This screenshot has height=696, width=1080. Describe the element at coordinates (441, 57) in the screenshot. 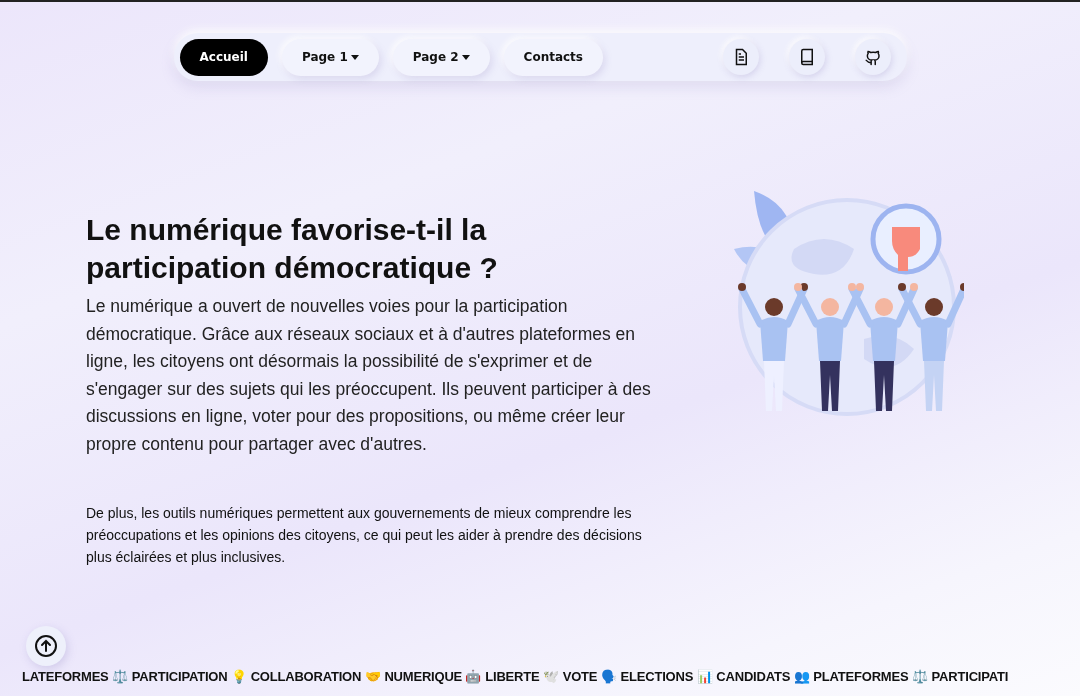

I see `nav-tab: Page 2` at that location.